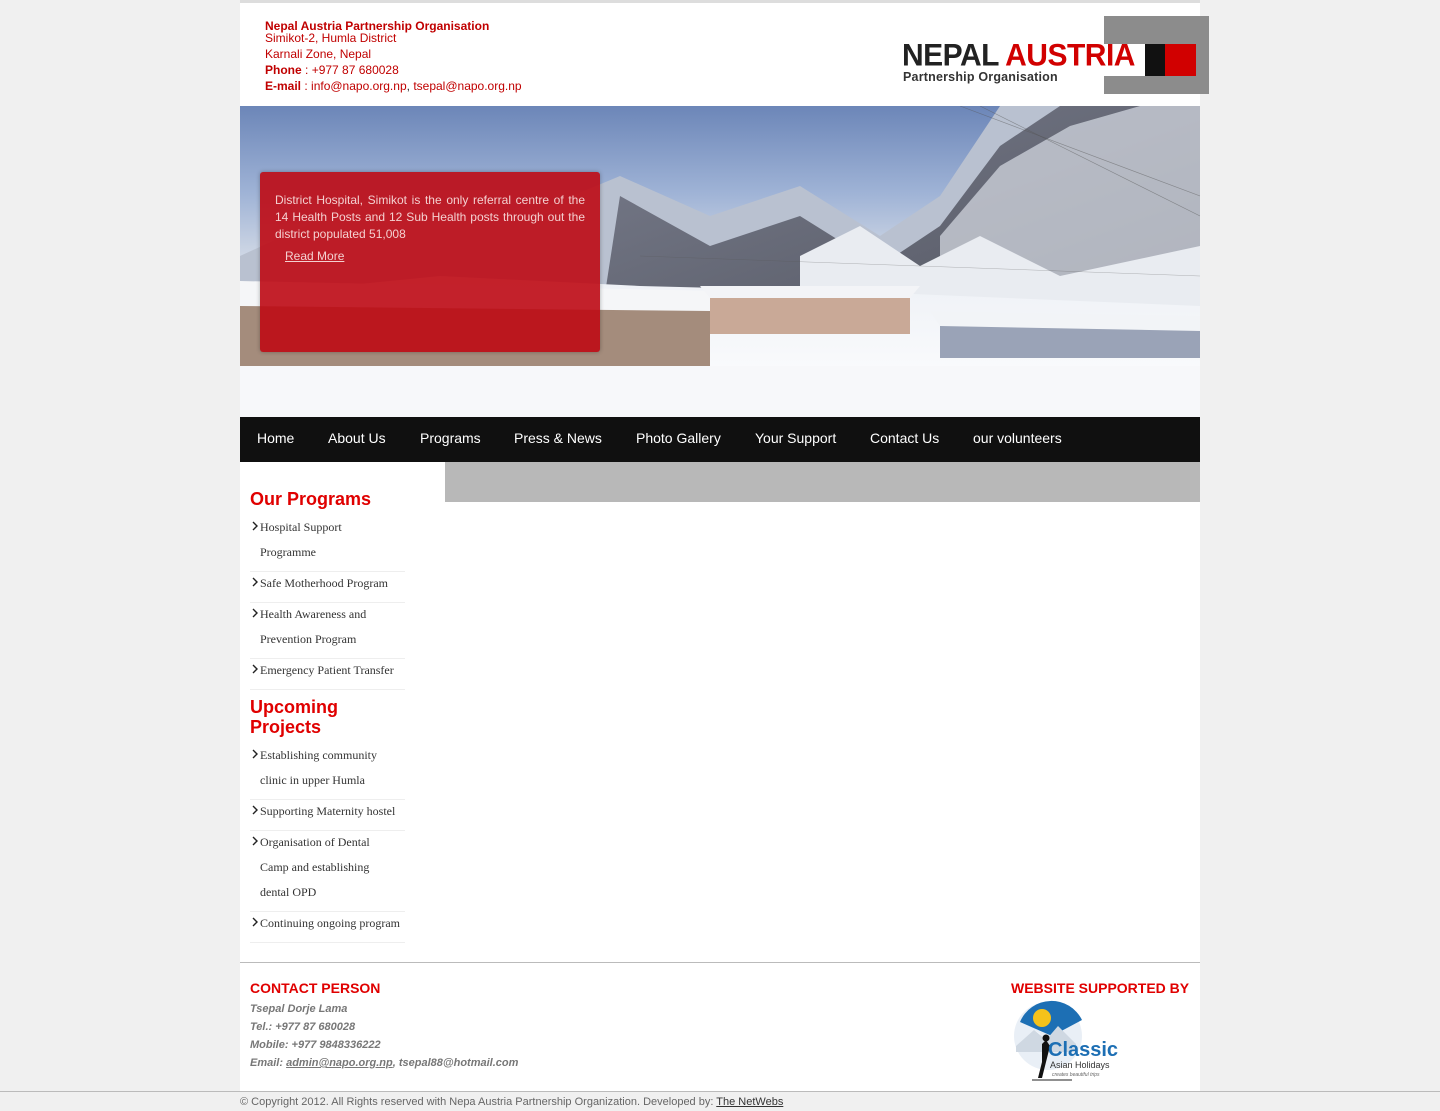 The height and width of the screenshot is (1111, 1440). I want to click on phone-line: Phone : +977 87 680028, so click(332, 70).